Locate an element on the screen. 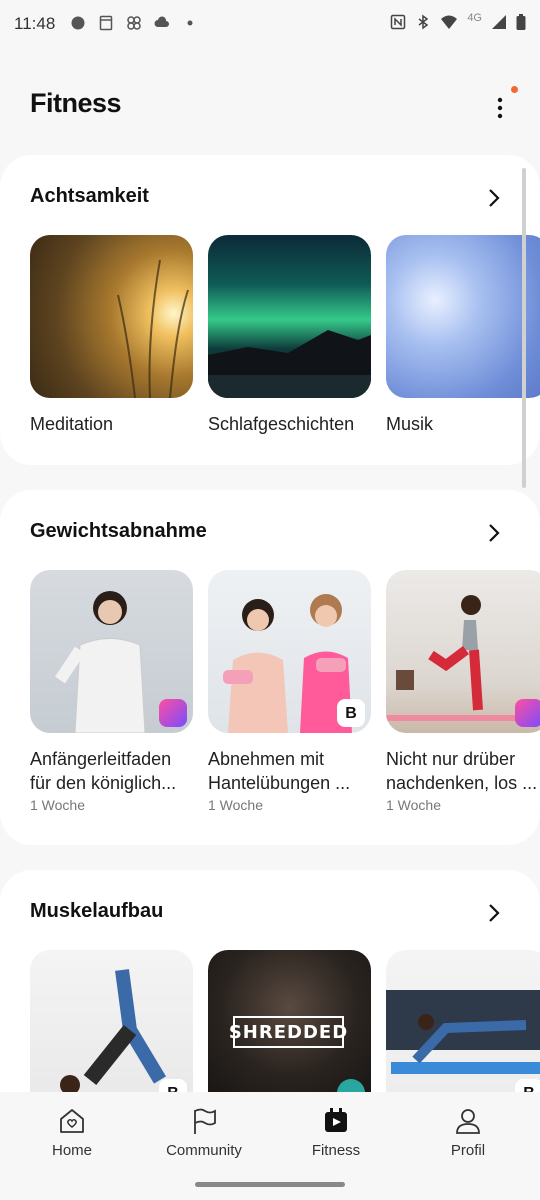 The height and width of the screenshot is (1200, 540). section-header: Muskelaufbau is located at coordinates (270, 915).